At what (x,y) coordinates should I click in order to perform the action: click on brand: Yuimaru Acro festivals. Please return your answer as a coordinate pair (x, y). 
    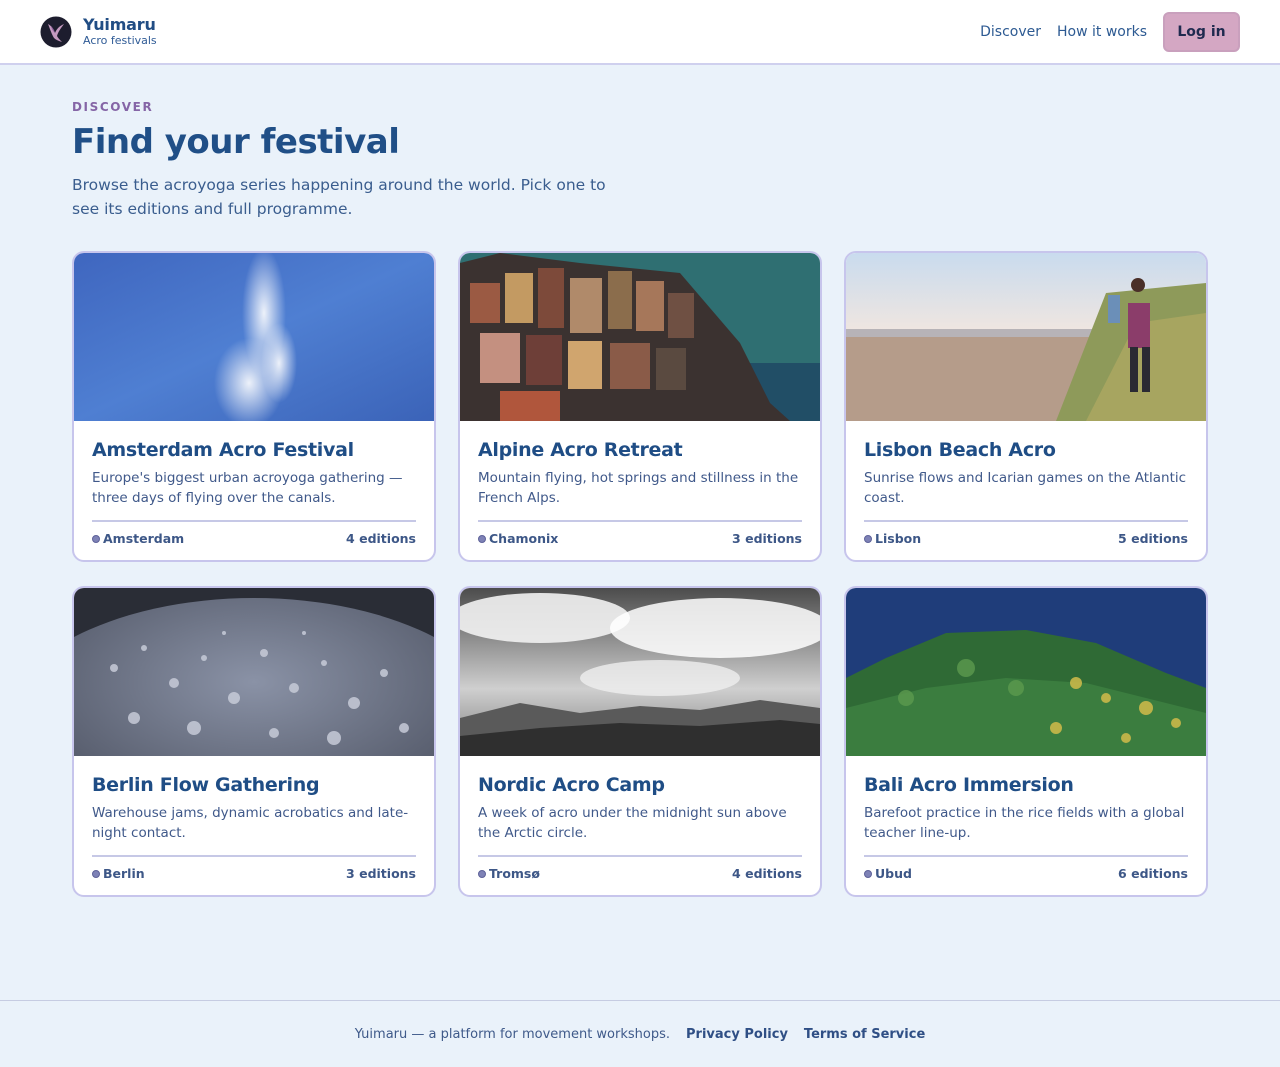
    Looking at the image, I should click on (98, 32).